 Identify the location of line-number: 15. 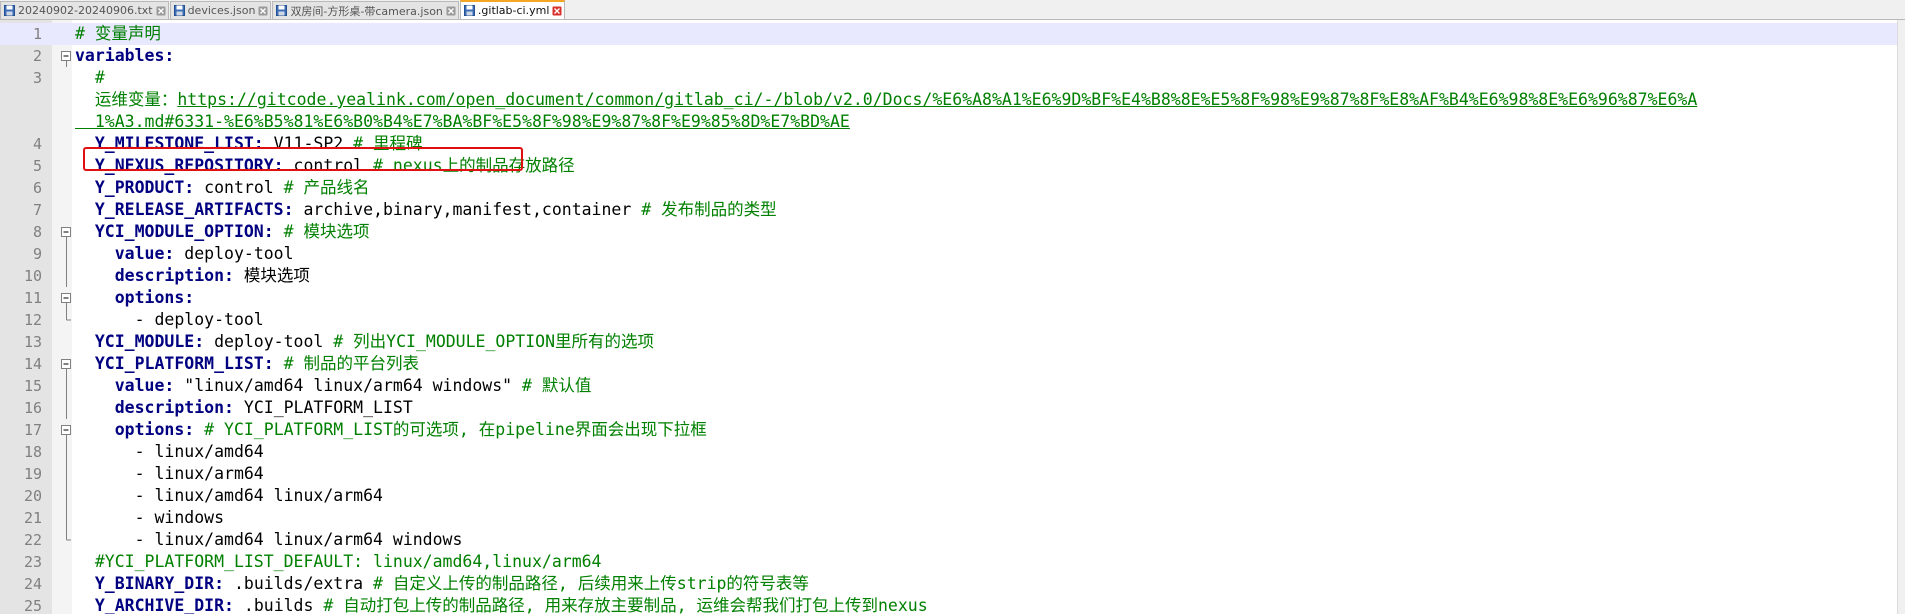
(32, 386).